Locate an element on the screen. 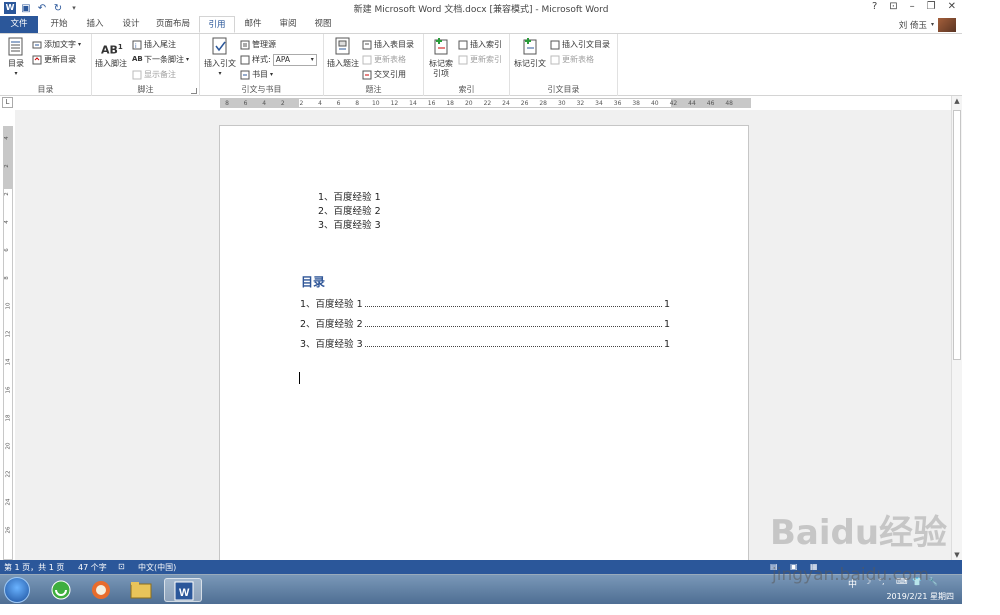 Image resolution: width=1000 pixels, height=615 pixels. toc-button: 目录 ▾ is located at coordinates (16, 57).